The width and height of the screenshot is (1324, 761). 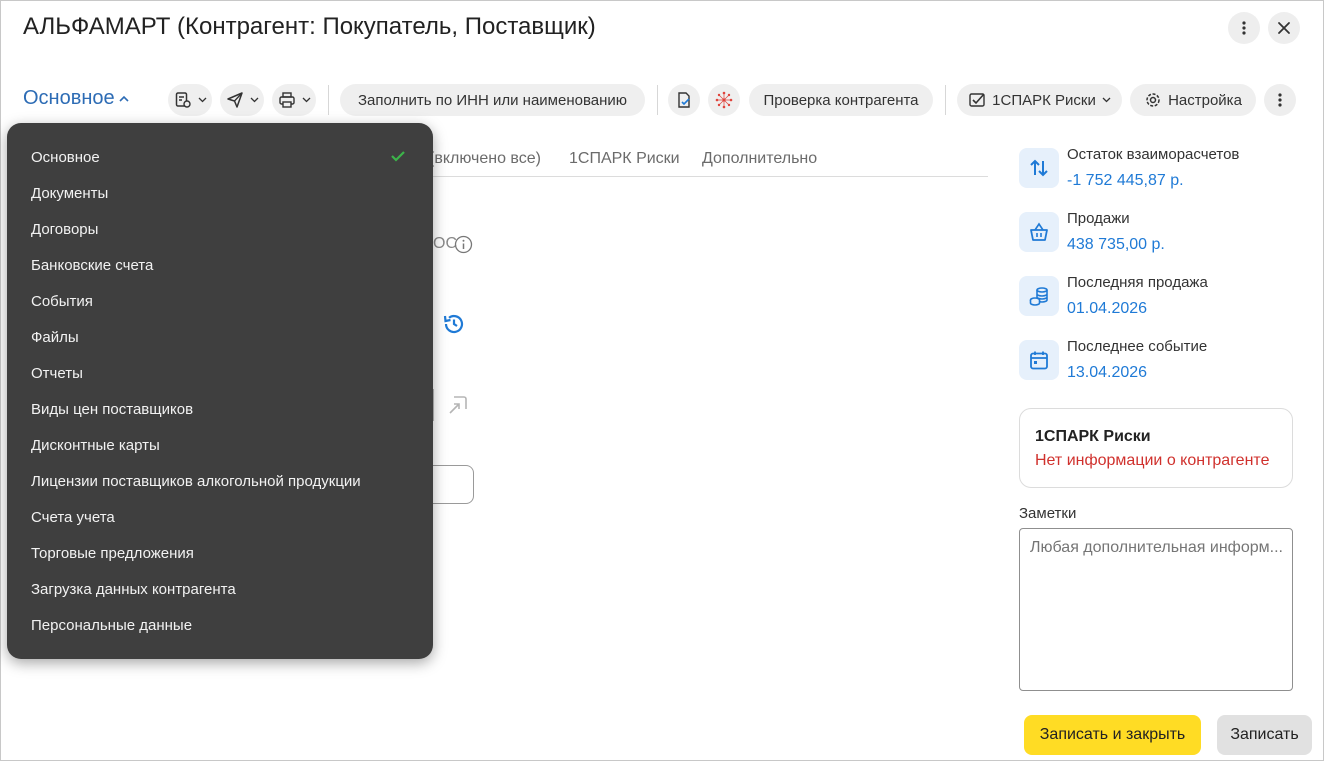 What do you see at coordinates (398, 156) in the screenshot?
I see `checkmark-icon` at bounding box center [398, 156].